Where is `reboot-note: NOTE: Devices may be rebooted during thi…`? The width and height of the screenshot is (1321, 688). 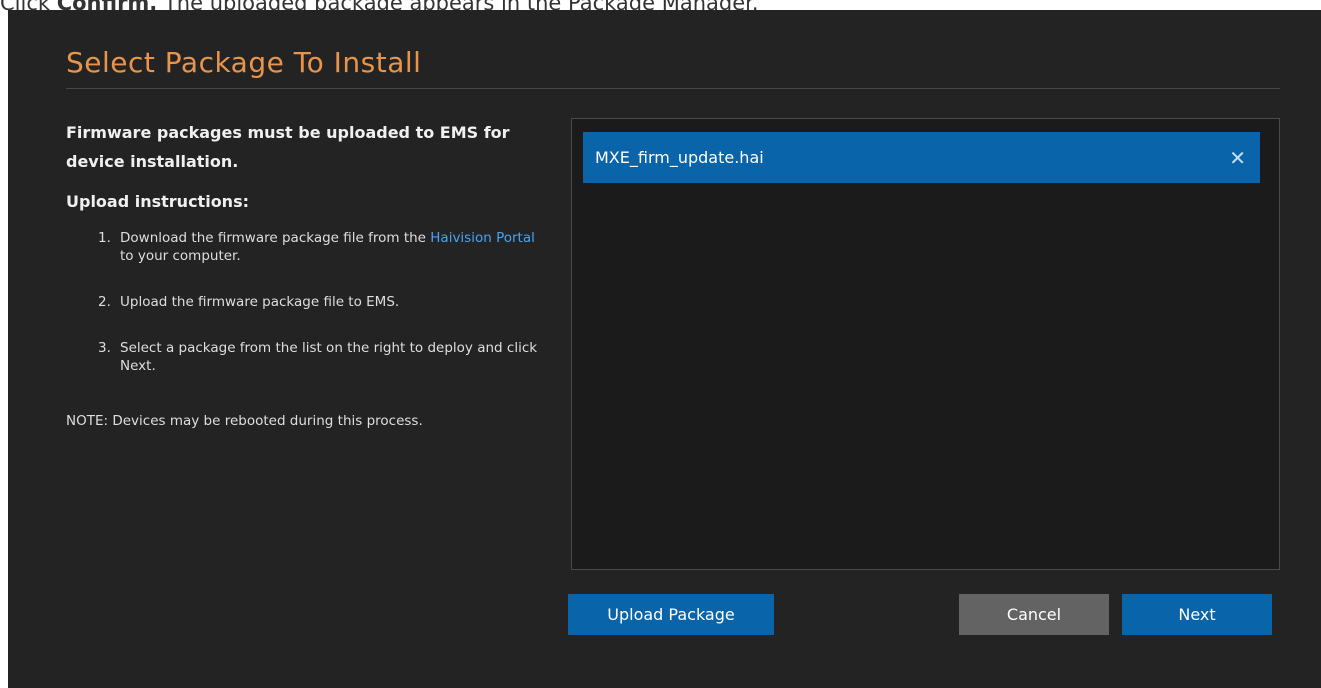 reboot-note: NOTE: Devices may be rebooted during thi… is located at coordinates (244, 421).